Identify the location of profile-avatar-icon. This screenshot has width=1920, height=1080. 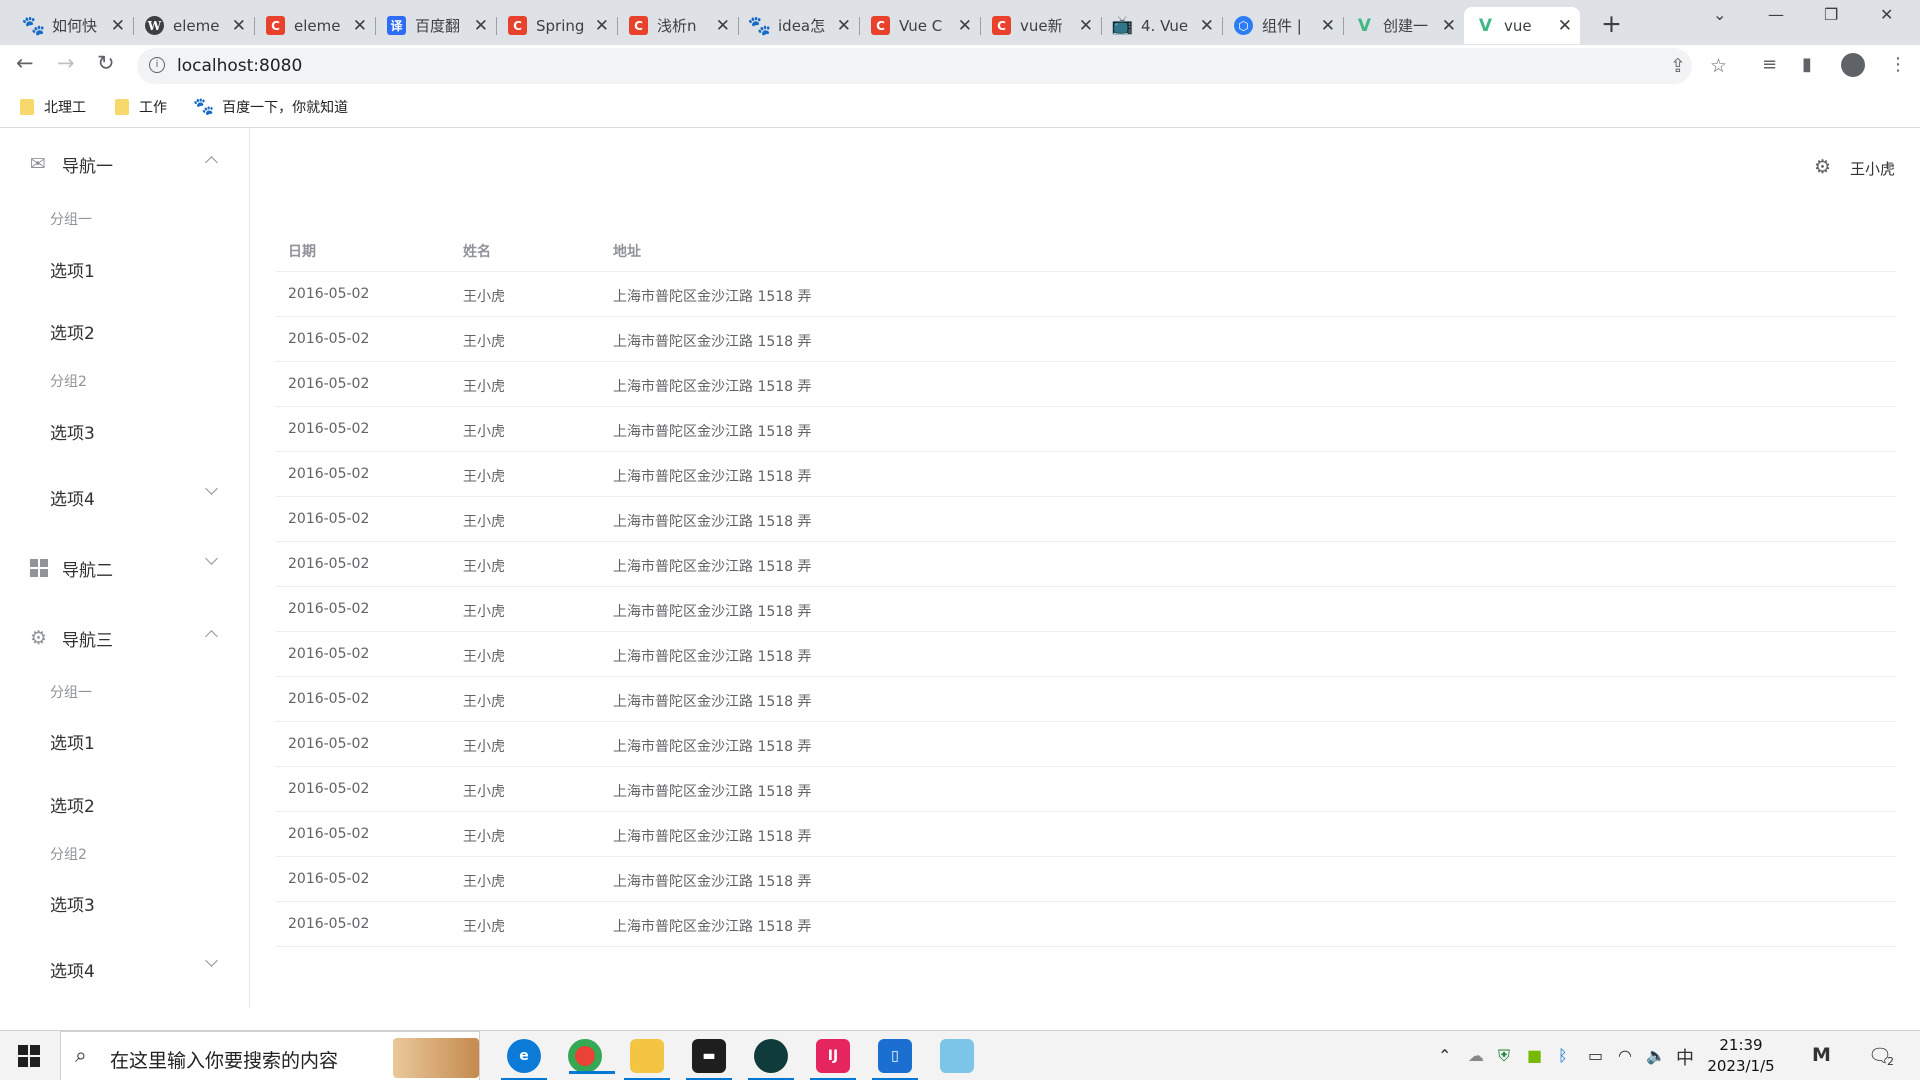
(1853, 65).